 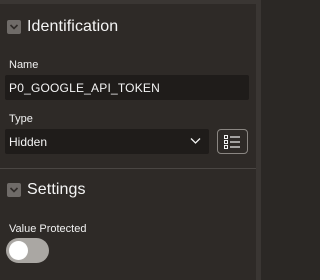 I want to click on type-label: Type, so click(x=21, y=119).